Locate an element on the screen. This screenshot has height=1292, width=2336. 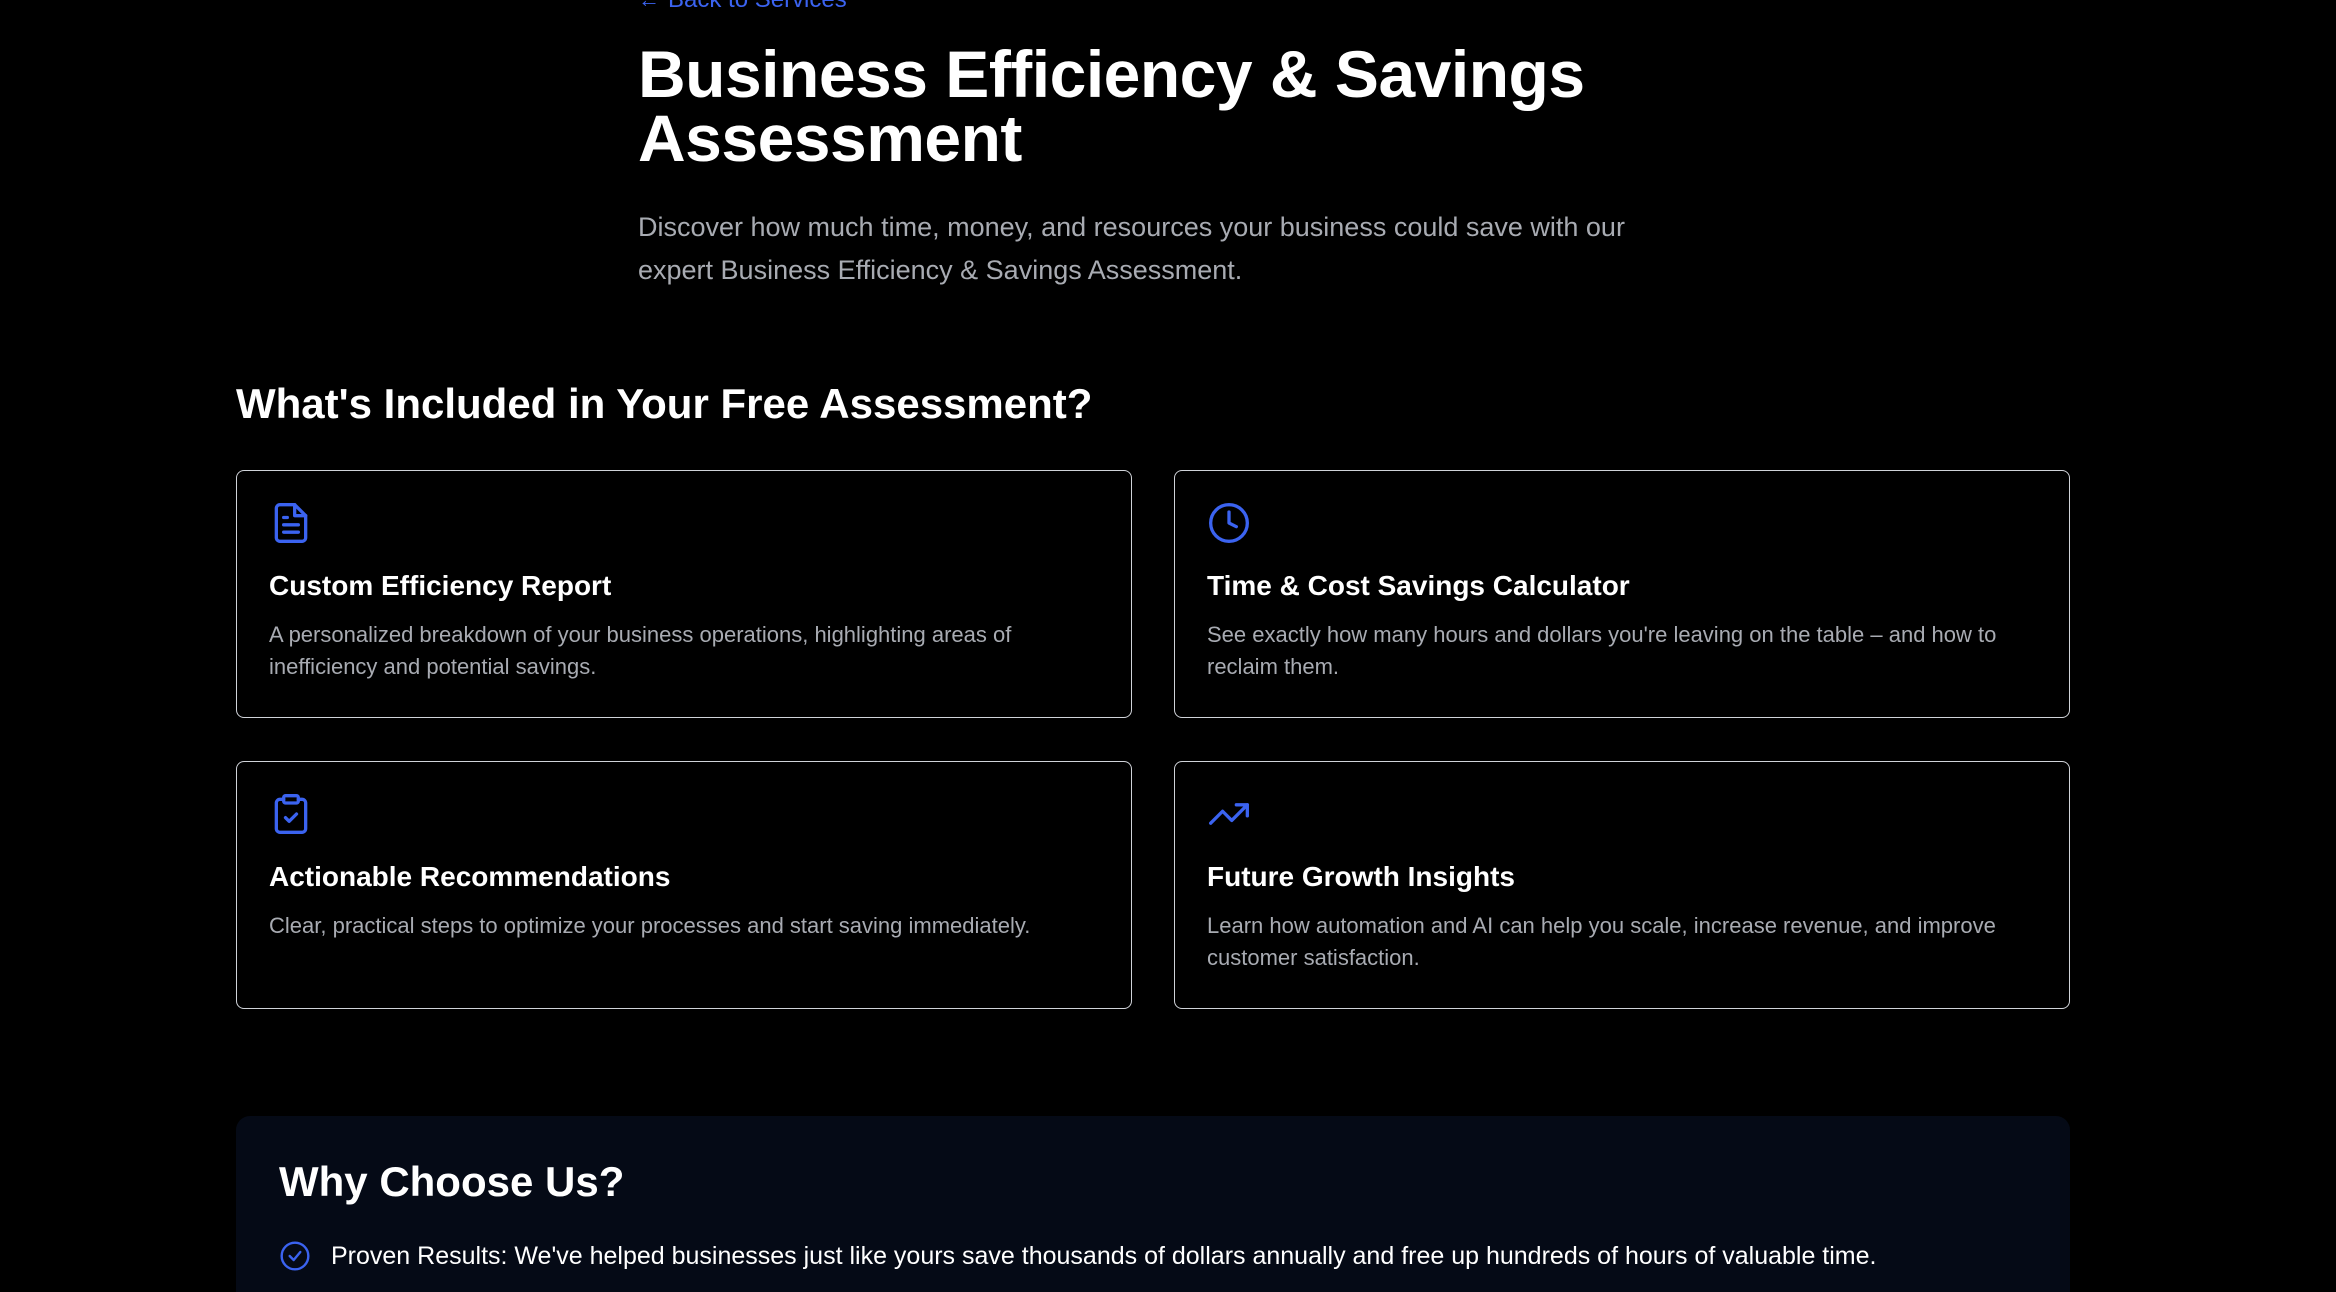
card-title: Actionable Recommendations is located at coordinates (470, 876).